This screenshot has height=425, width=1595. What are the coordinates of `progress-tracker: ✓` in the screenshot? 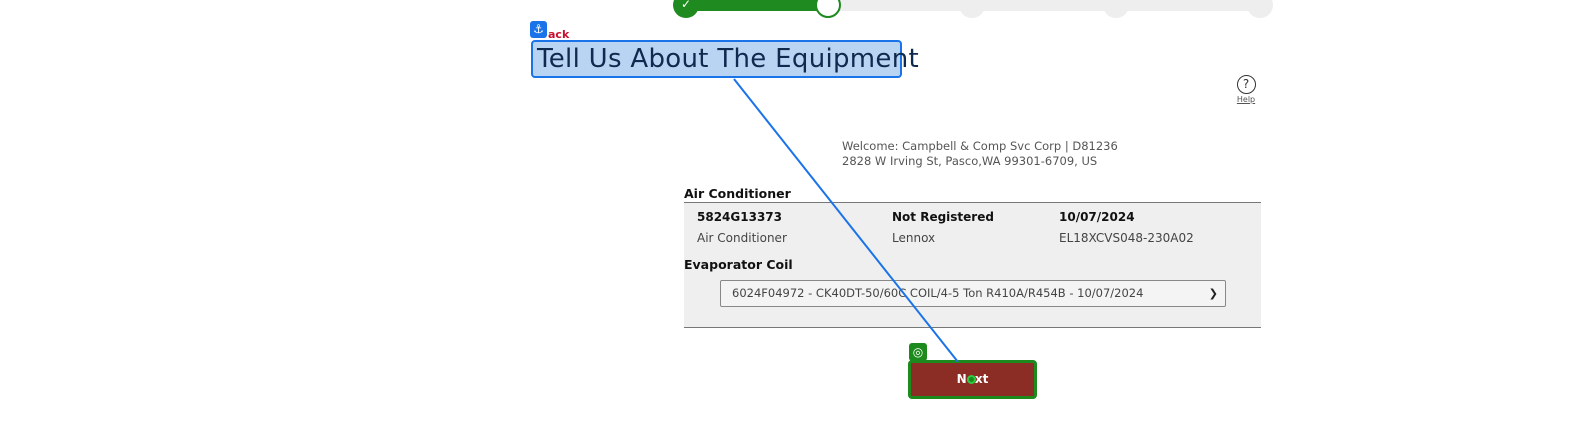 It's located at (973, 10).